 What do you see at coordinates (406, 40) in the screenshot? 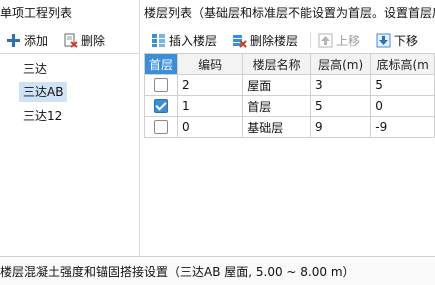
I see `move-down-label: 下移` at bounding box center [406, 40].